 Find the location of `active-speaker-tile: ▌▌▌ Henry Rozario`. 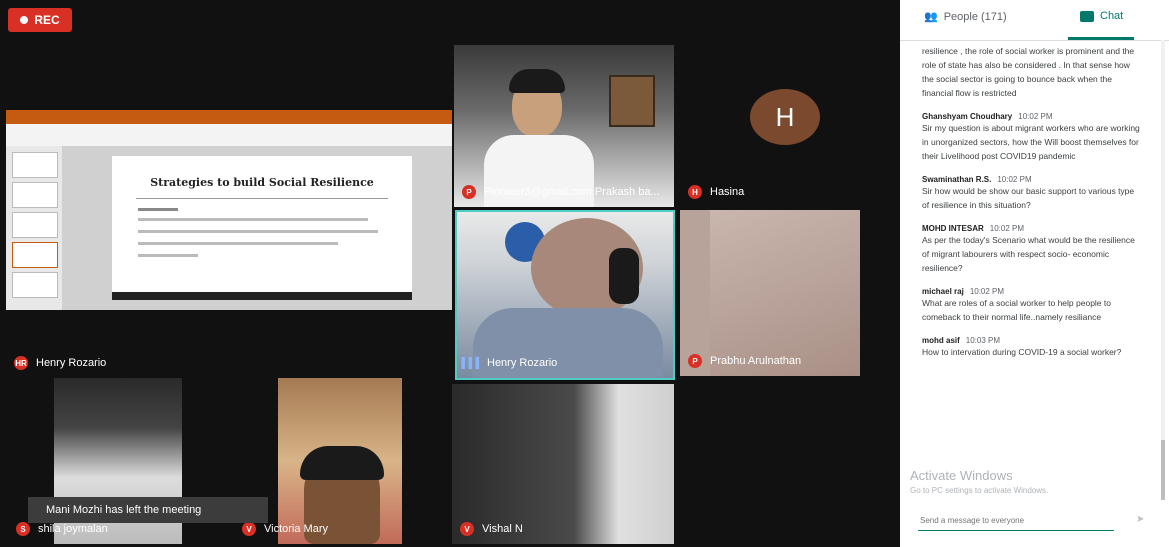

active-speaker-tile: ▌▌▌ Henry Rozario is located at coordinates (565, 295).